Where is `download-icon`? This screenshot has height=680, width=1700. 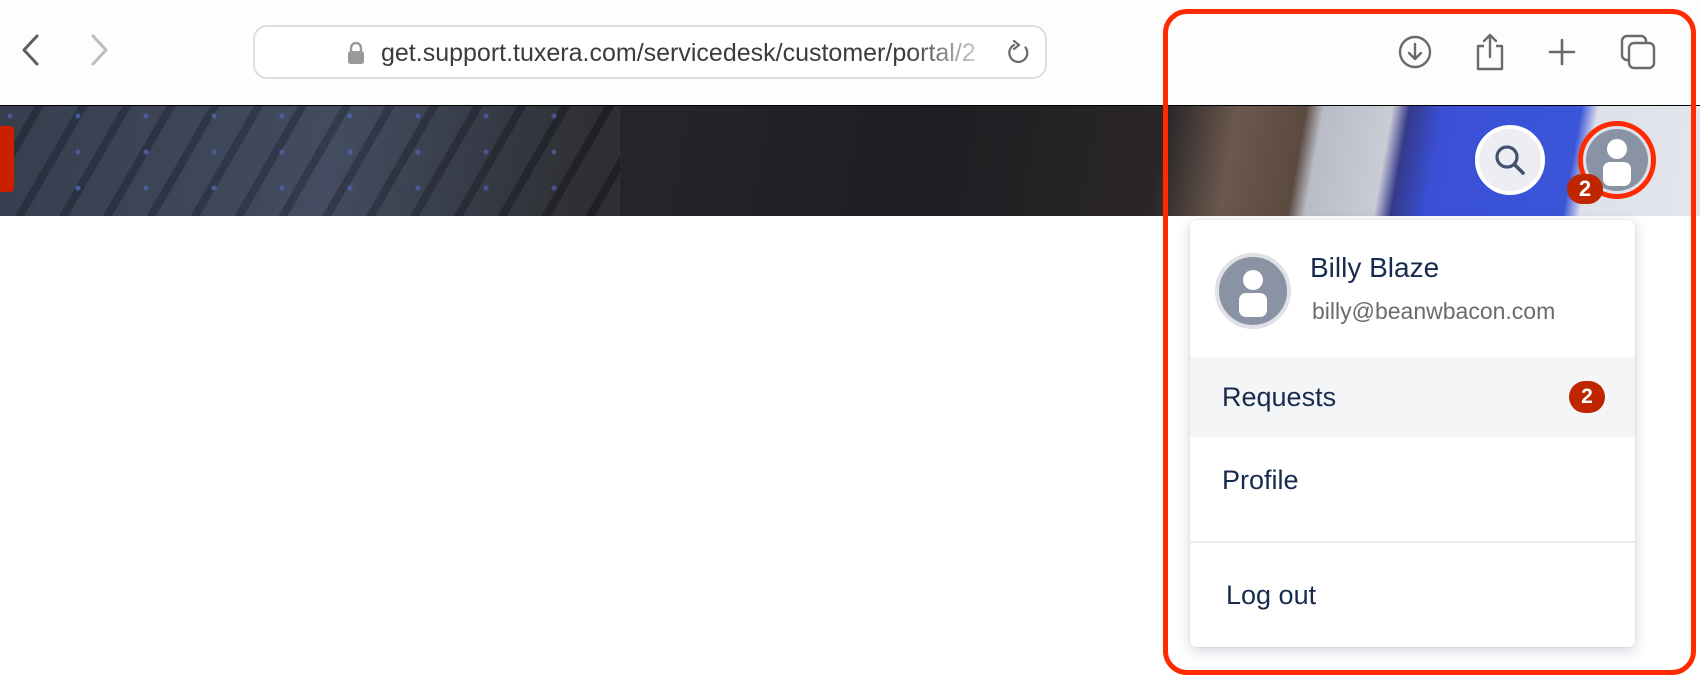 download-icon is located at coordinates (1415, 52).